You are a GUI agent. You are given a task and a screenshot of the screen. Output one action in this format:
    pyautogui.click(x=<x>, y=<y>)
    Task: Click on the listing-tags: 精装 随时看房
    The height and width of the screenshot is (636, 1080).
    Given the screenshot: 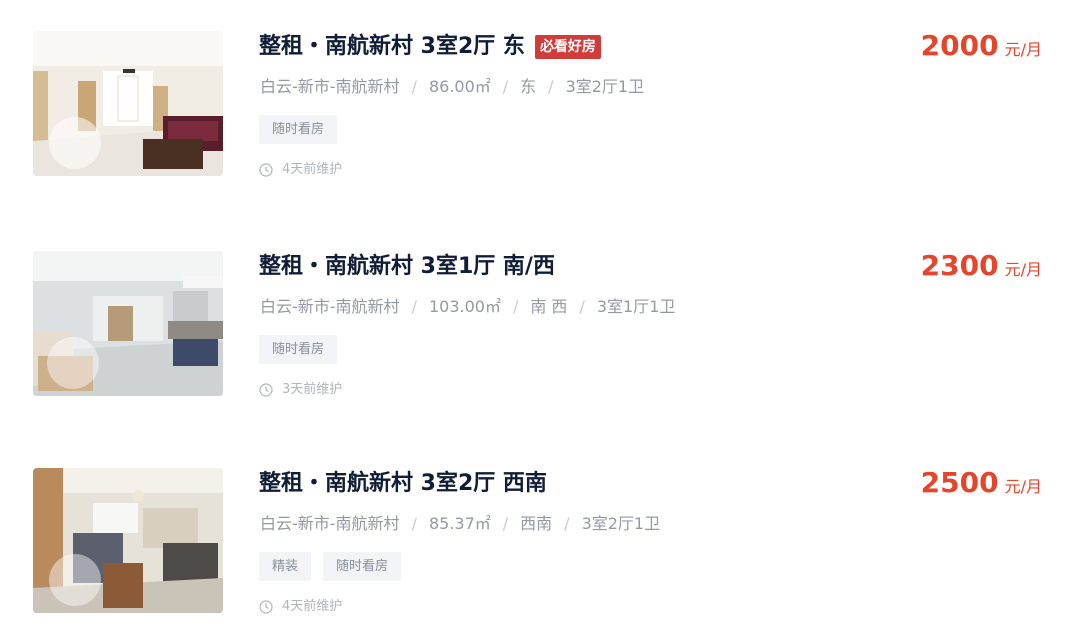 What is the action you would take?
    pyautogui.click(x=336, y=566)
    